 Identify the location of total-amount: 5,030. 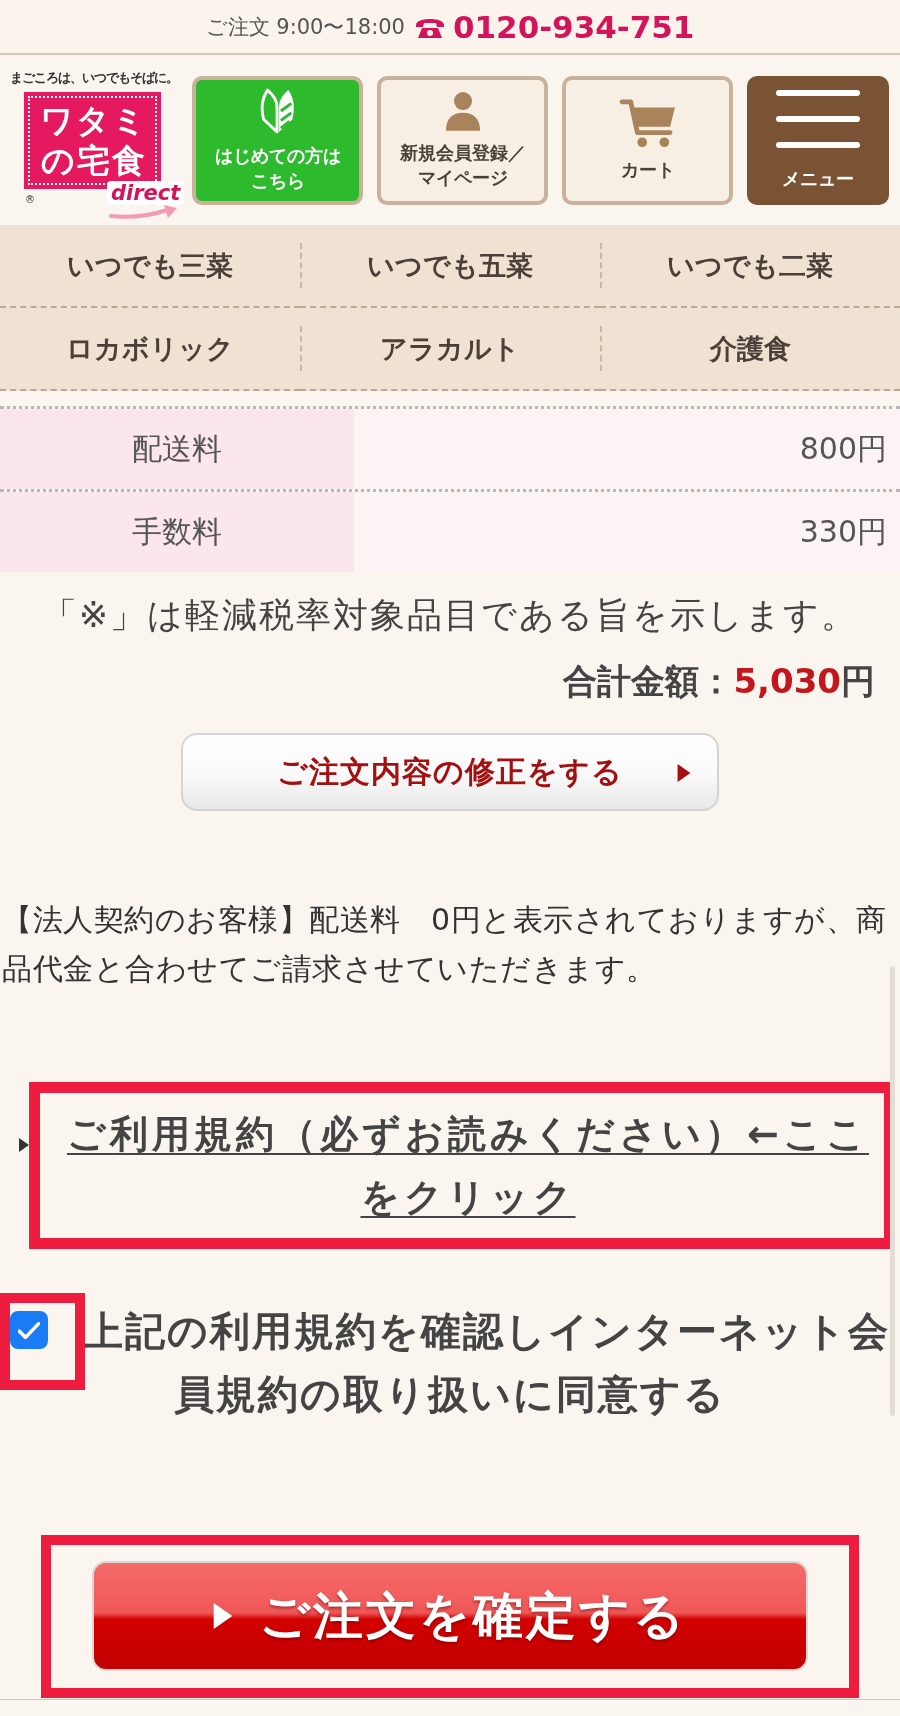
(787, 681).